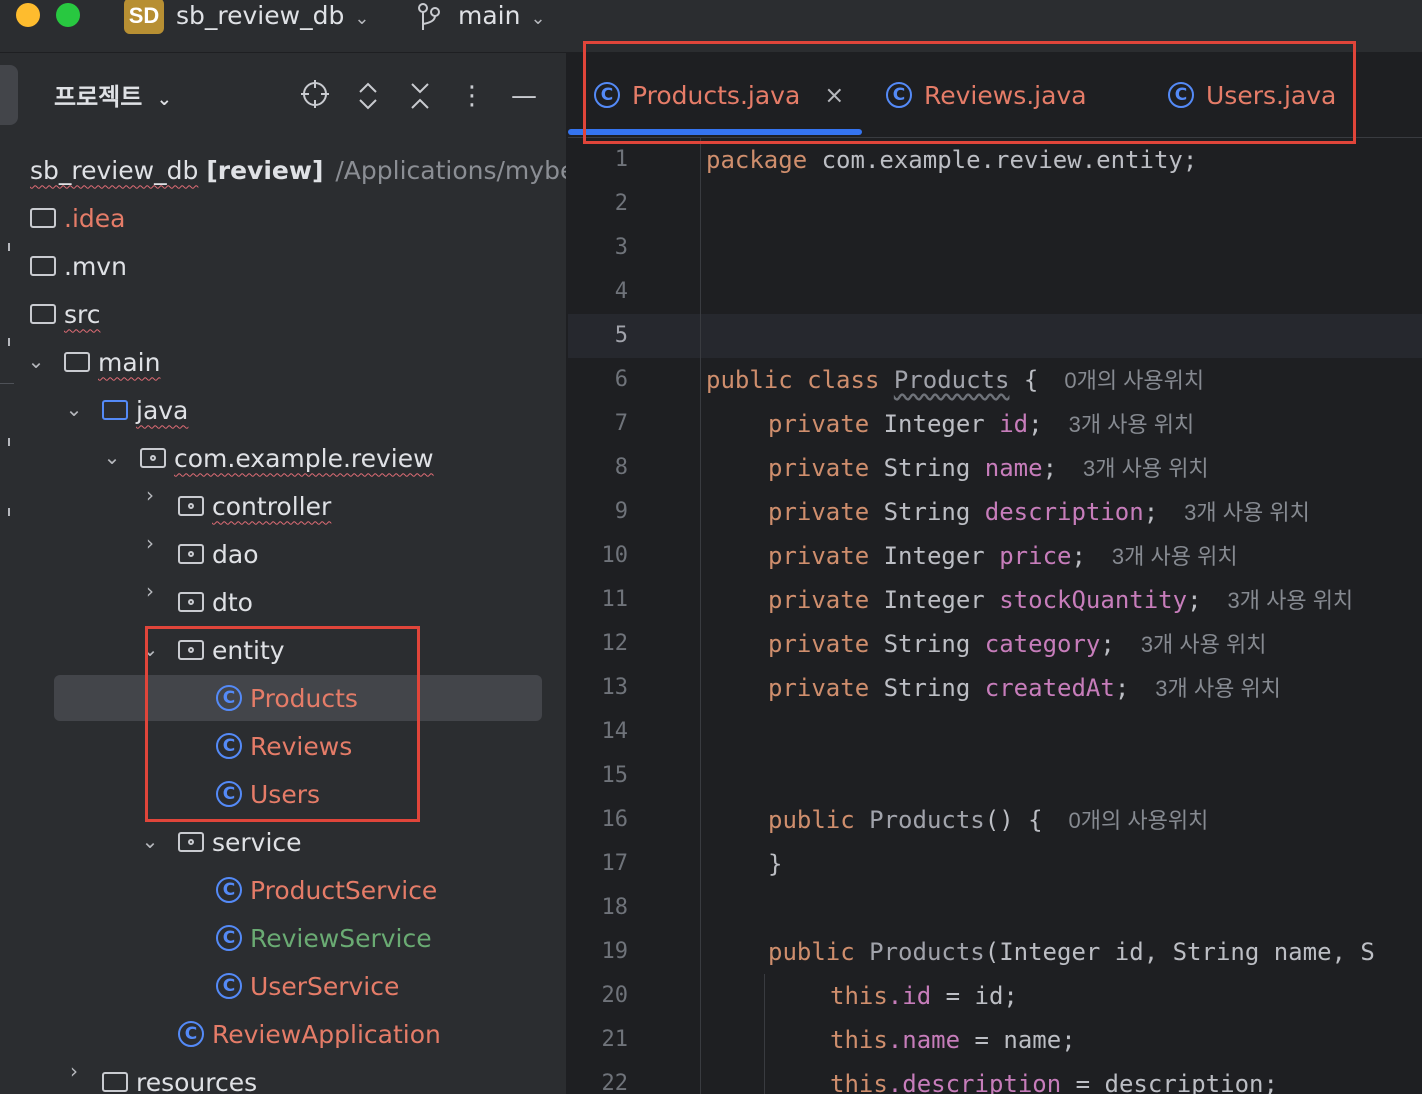 This screenshot has width=1422, height=1094. What do you see at coordinates (68, 15) in the screenshot?
I see `maximize-window-button` at bounding box center [68, 15].